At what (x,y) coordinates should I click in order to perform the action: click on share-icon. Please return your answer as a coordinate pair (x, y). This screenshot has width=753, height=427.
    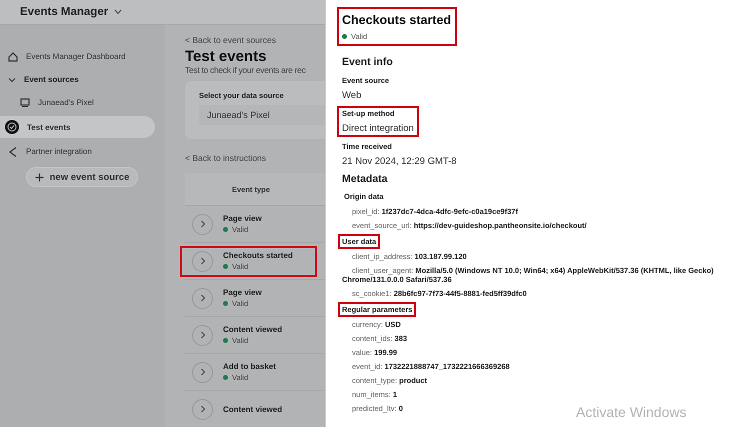
    Looking at the image, I should click on (13, 152).